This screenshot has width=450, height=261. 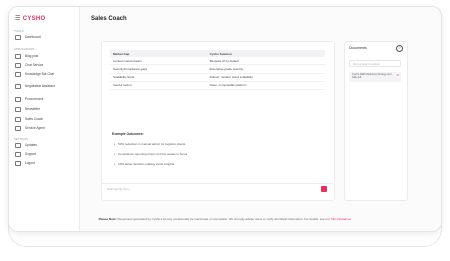 I want to click on table-cell: Open, composable platform, so click(x=265, y=85).